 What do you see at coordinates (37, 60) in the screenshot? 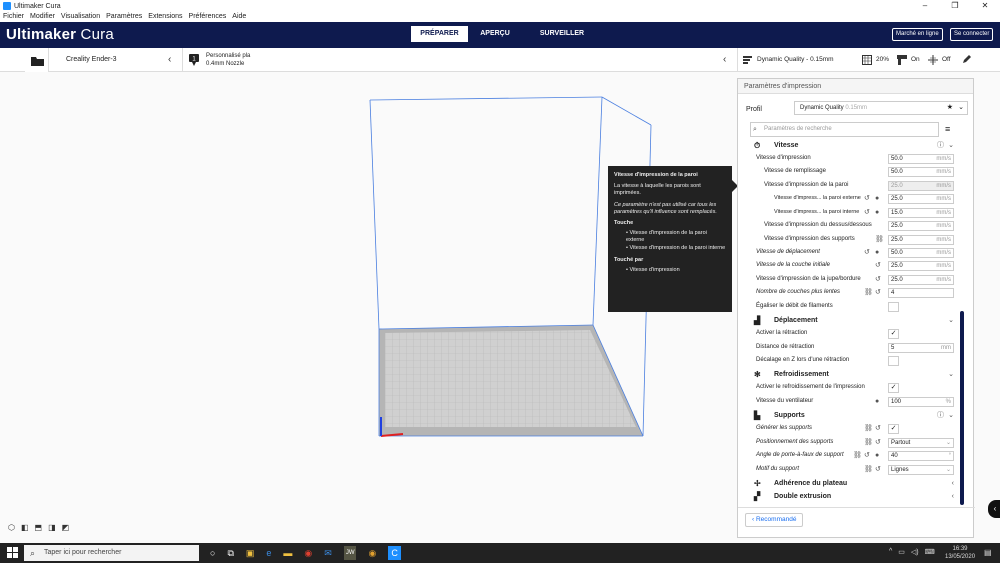
I see `open-file-button` at bounding box center [37, 60].